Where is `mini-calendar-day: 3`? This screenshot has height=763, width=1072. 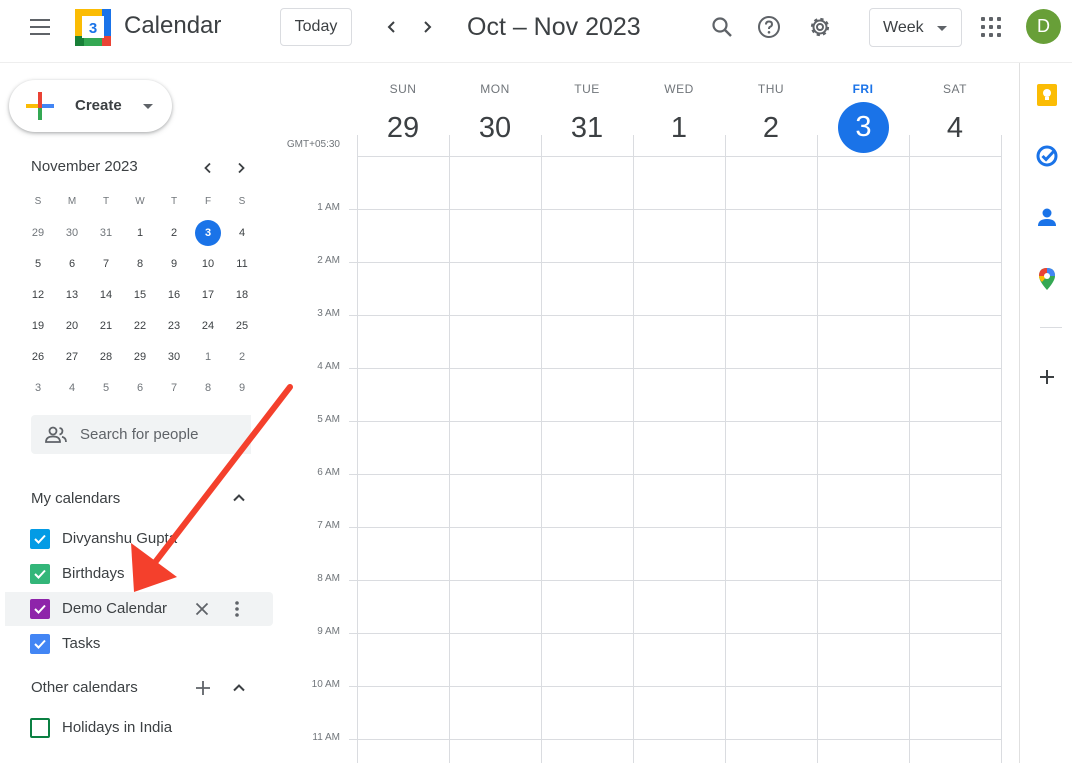 mini-calendar-day: 3 is located at coordinates (38, 387).